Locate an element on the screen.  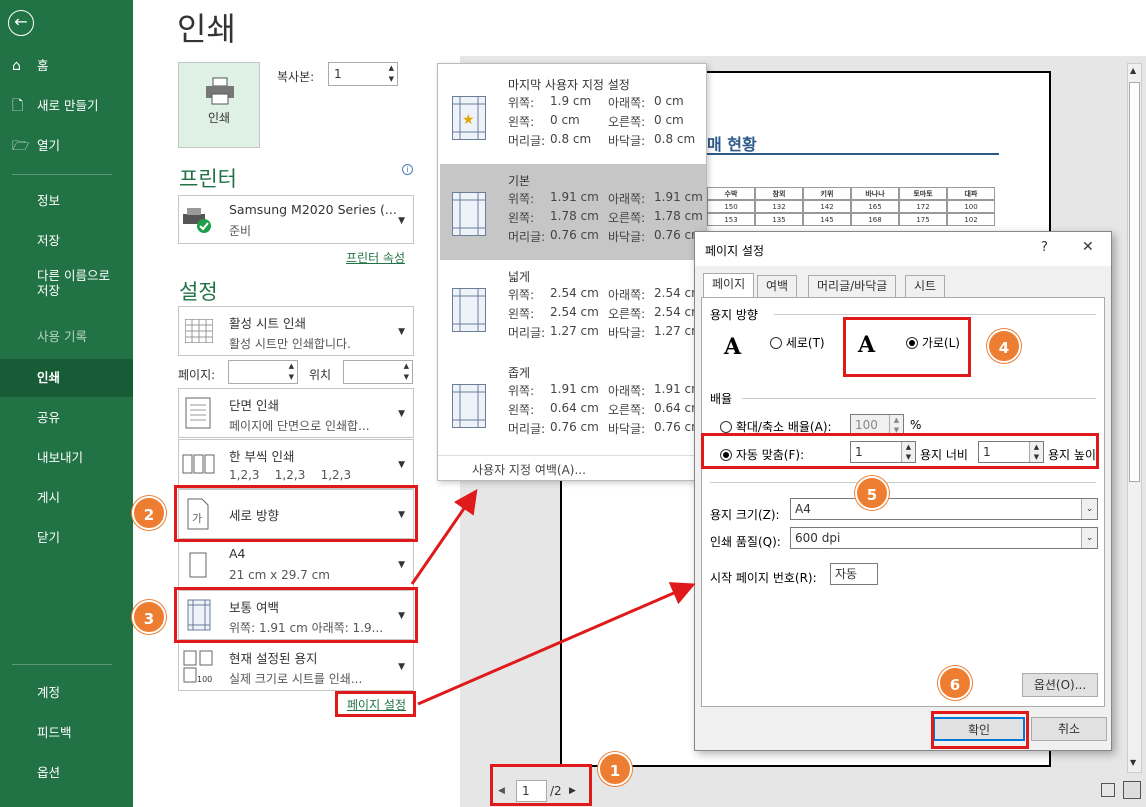
step-badge: 6 is located at coordinates (955, 683).